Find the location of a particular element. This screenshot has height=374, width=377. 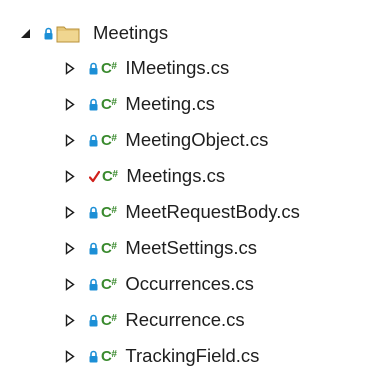

tree-item-file: C# IMeetings.cs is located at coordinates (146, 68).